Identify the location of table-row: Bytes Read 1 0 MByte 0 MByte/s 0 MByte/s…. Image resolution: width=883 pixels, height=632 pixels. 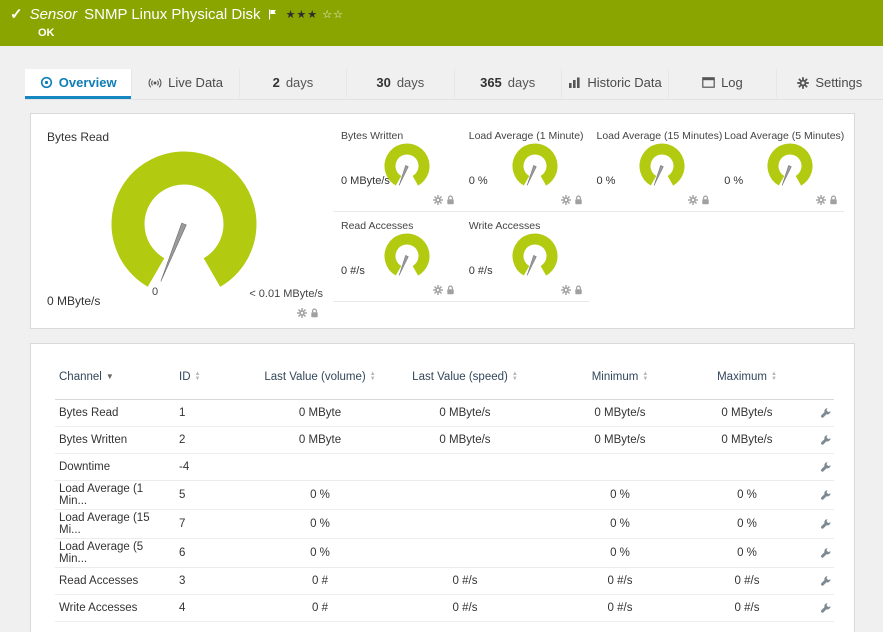
(444, 413).